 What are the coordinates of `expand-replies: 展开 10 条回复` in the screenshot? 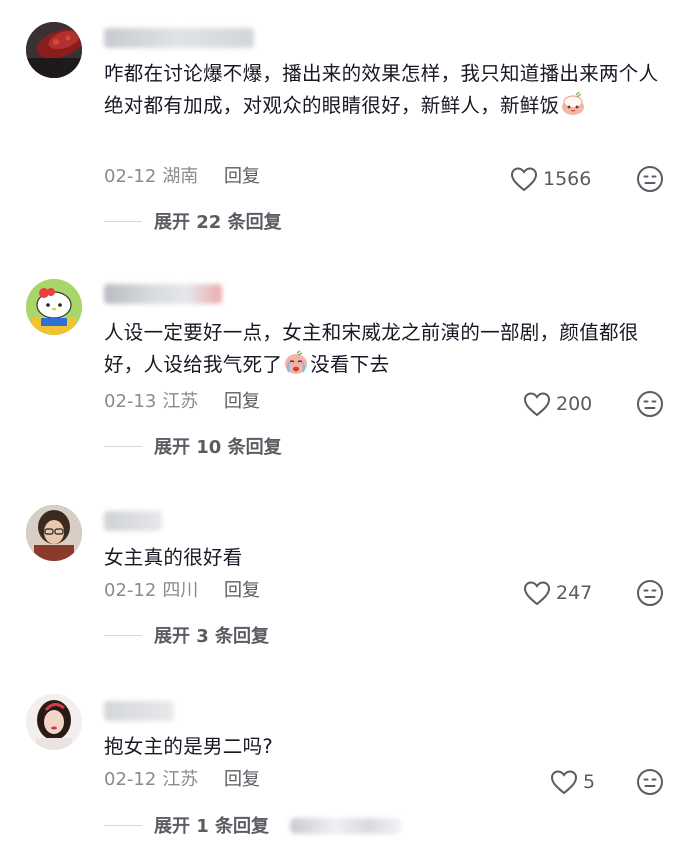 It's located at (193, 446).